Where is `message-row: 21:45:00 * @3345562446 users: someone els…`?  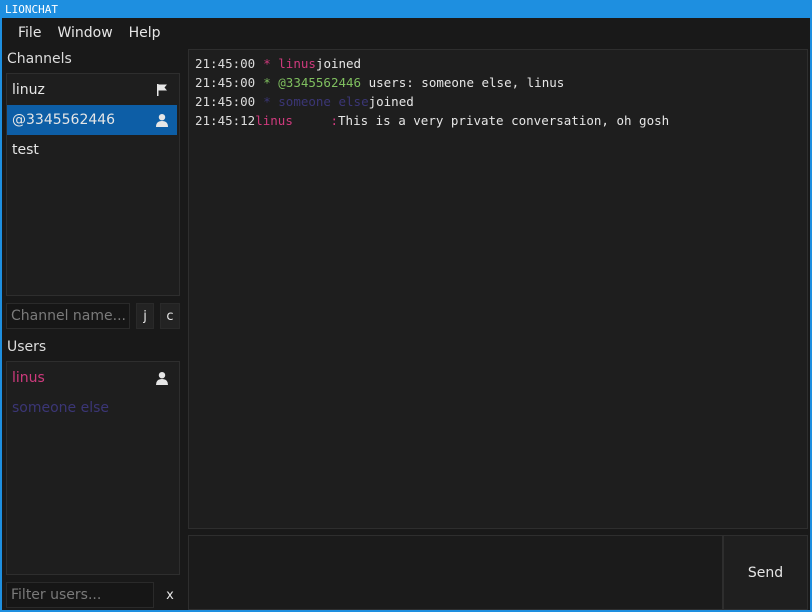 message-row: 21:45:00 * @3345562446 users: someone els… is located at coordinates (379, 82).